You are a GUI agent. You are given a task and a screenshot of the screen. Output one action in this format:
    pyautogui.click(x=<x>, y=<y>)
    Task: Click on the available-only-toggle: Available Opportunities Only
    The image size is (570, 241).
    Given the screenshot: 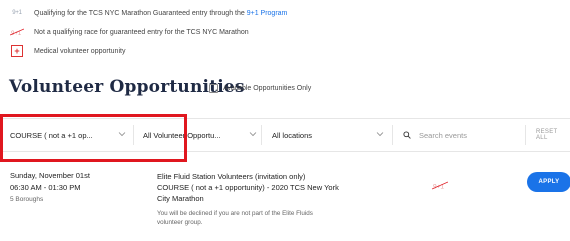 What is the action you would take?
    pyautogui.click(x=260, y=88)
    